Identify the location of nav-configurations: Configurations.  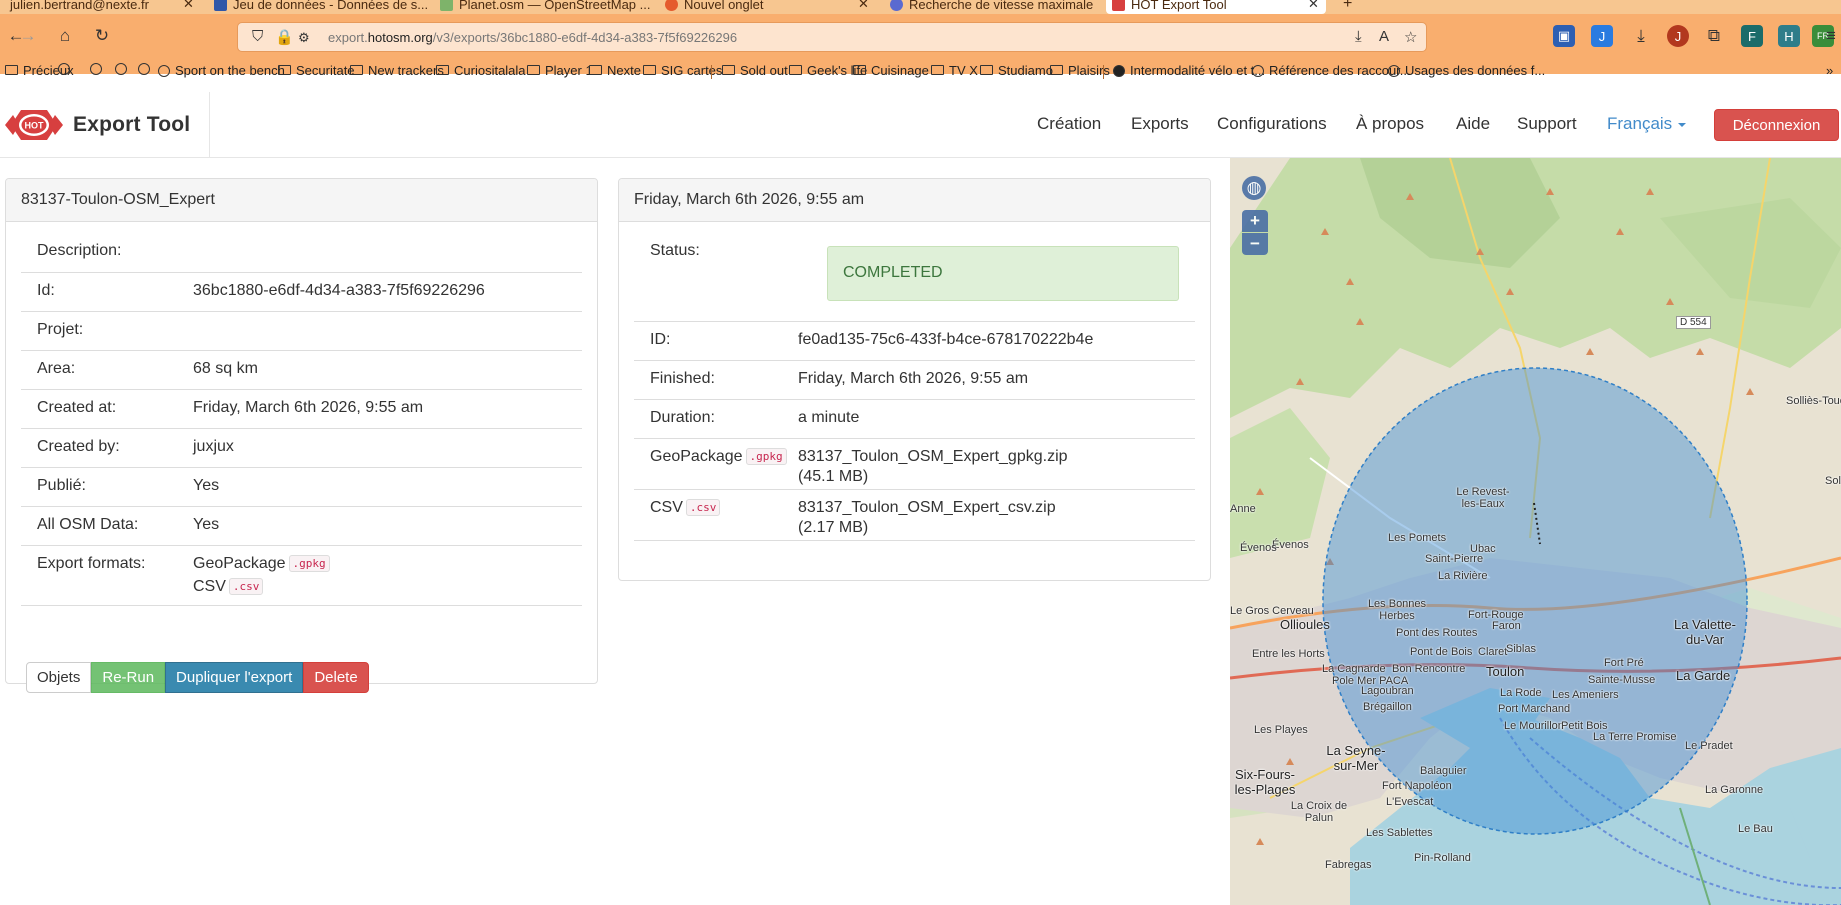
(1272, 124).